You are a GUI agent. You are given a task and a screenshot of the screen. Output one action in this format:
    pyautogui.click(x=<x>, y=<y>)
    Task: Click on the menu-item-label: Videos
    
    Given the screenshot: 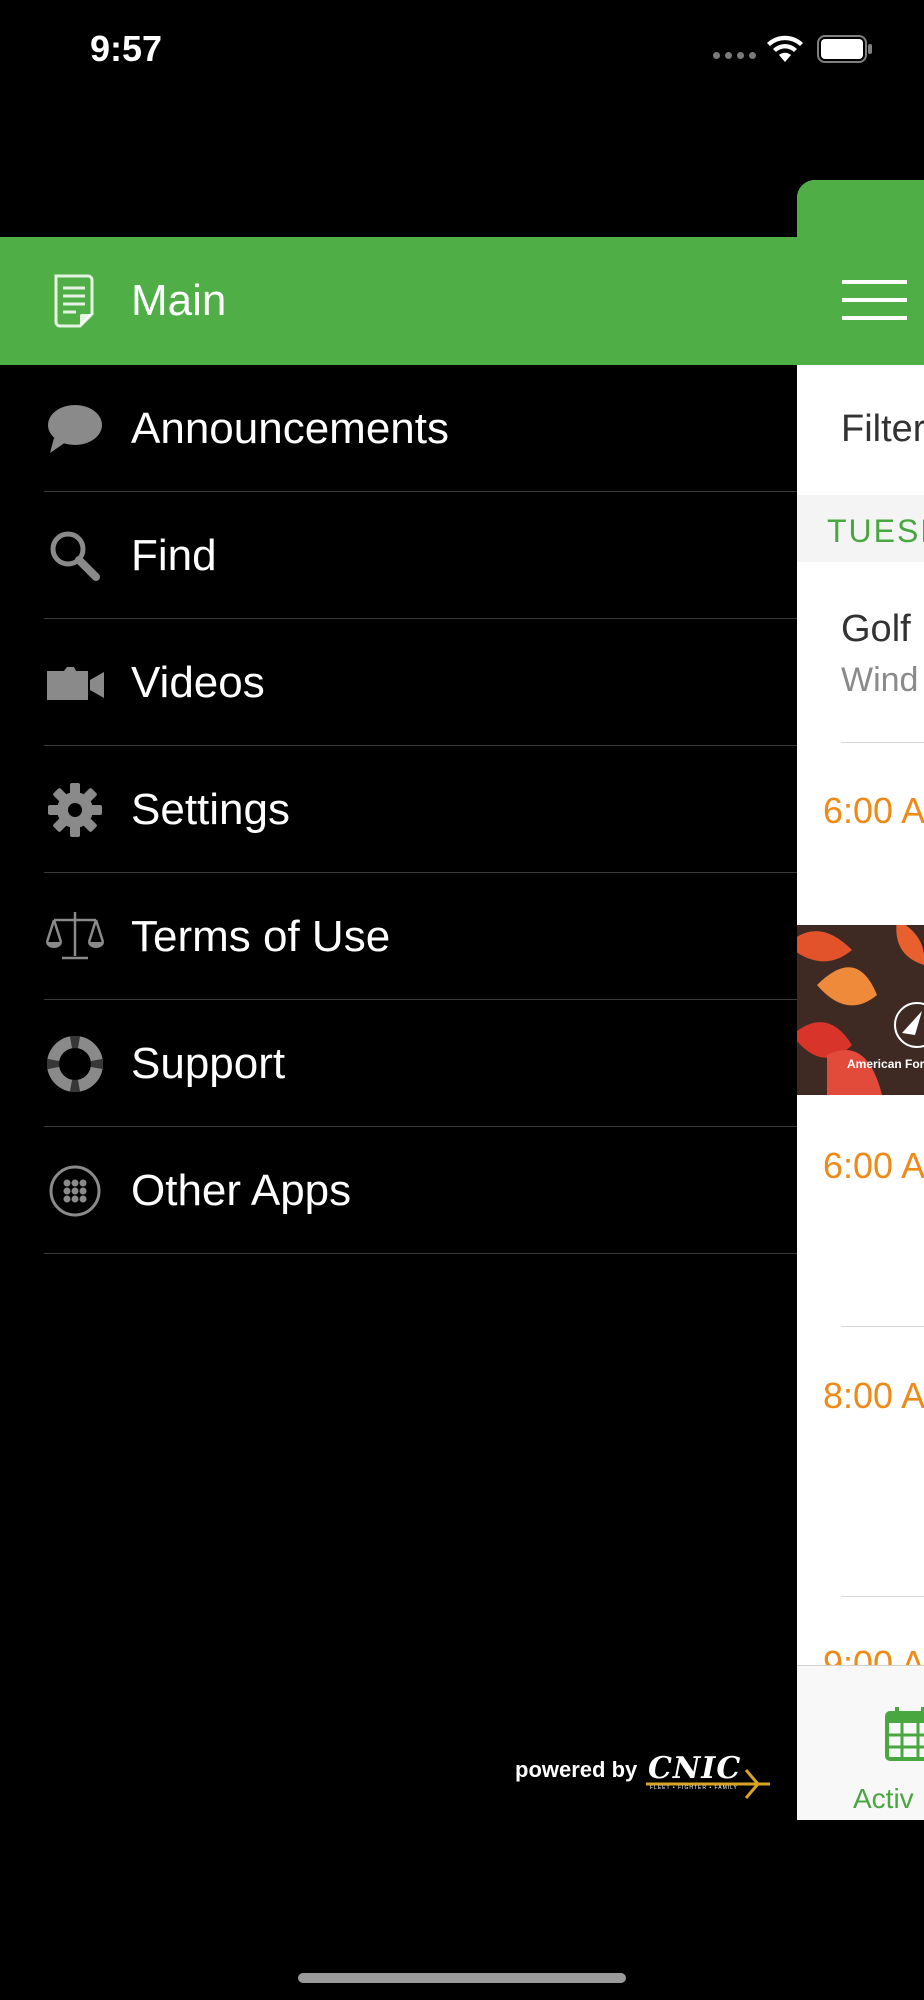 What is the action you would take?
    pyautogui.click(x=198, y=682)
    